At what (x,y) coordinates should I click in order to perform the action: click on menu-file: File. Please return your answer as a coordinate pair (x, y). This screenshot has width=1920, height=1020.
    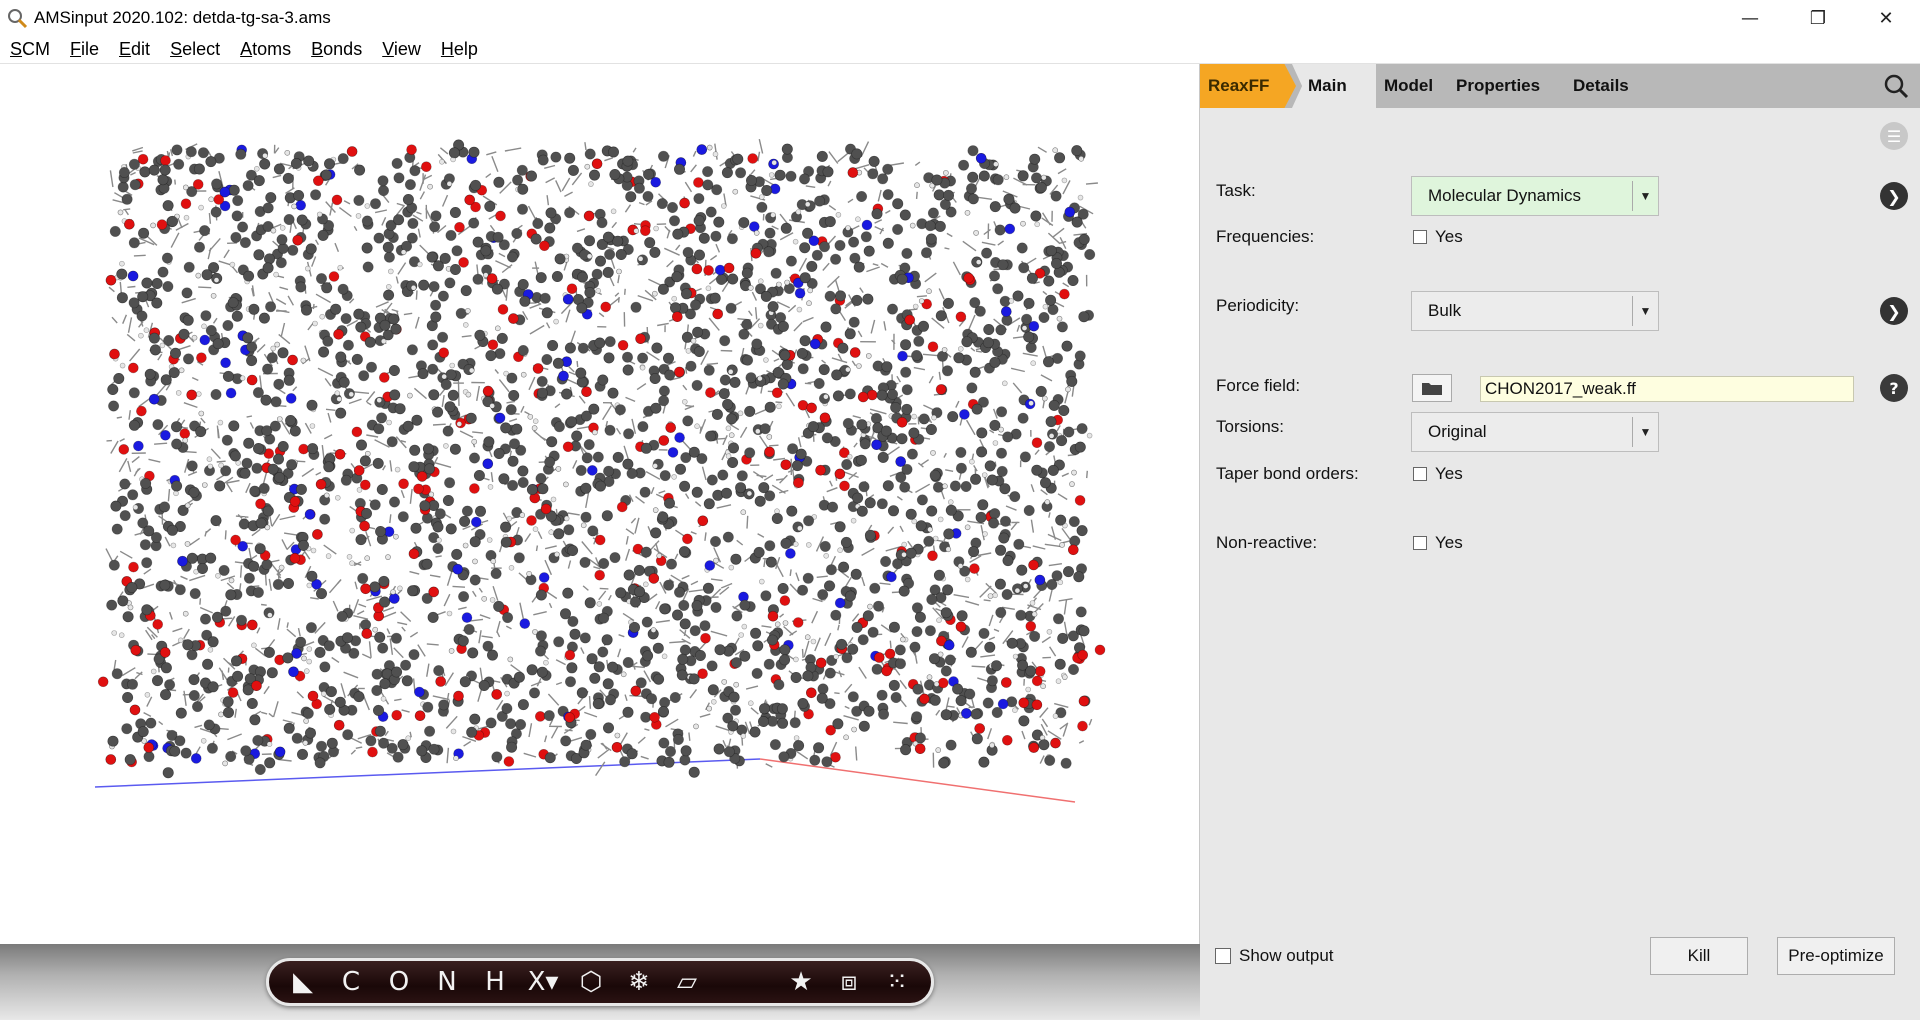
    Looking at the image, I should click on (84, 49).